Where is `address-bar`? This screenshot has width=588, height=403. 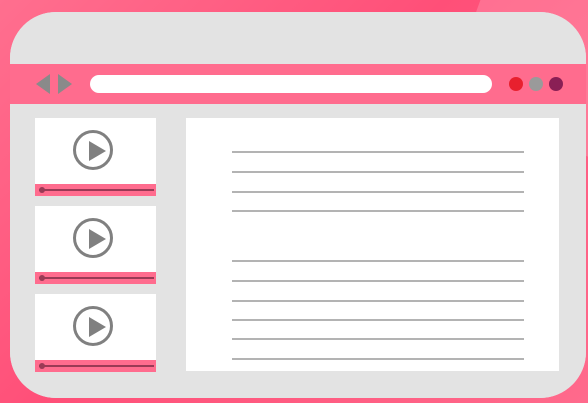 address-bar is located at coordinates (291, 84).